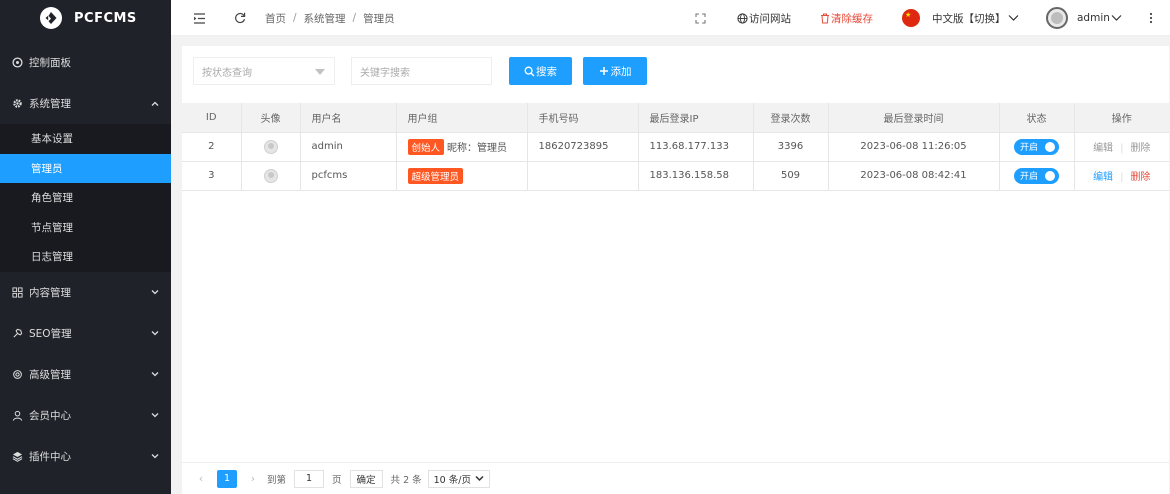 The height and width of the screenshot is (494, 1170). Describe the element at coordinates (914, 118) in the screenshot. I see `col-last-login-time: 最后登录时间` at that location.